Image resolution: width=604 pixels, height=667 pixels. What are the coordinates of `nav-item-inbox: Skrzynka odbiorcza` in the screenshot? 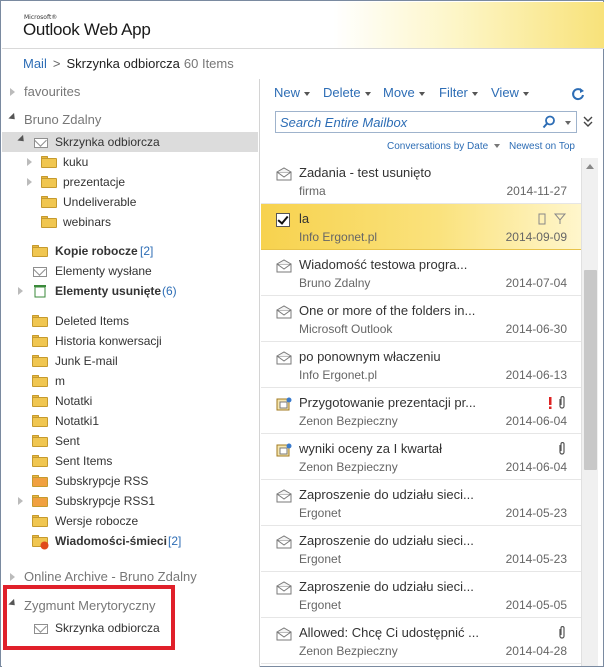 It's located at (130, 142).